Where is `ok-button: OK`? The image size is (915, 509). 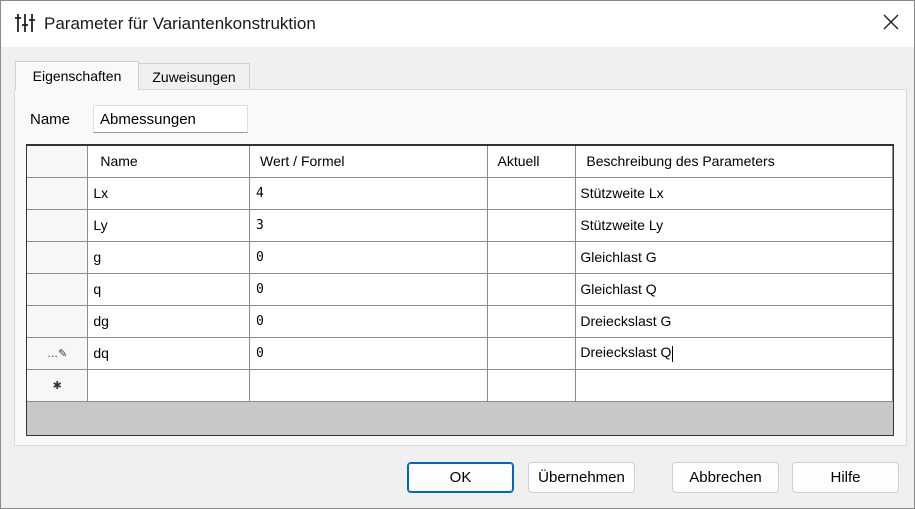 ok-button: OK is located at coordinates (460, 477).